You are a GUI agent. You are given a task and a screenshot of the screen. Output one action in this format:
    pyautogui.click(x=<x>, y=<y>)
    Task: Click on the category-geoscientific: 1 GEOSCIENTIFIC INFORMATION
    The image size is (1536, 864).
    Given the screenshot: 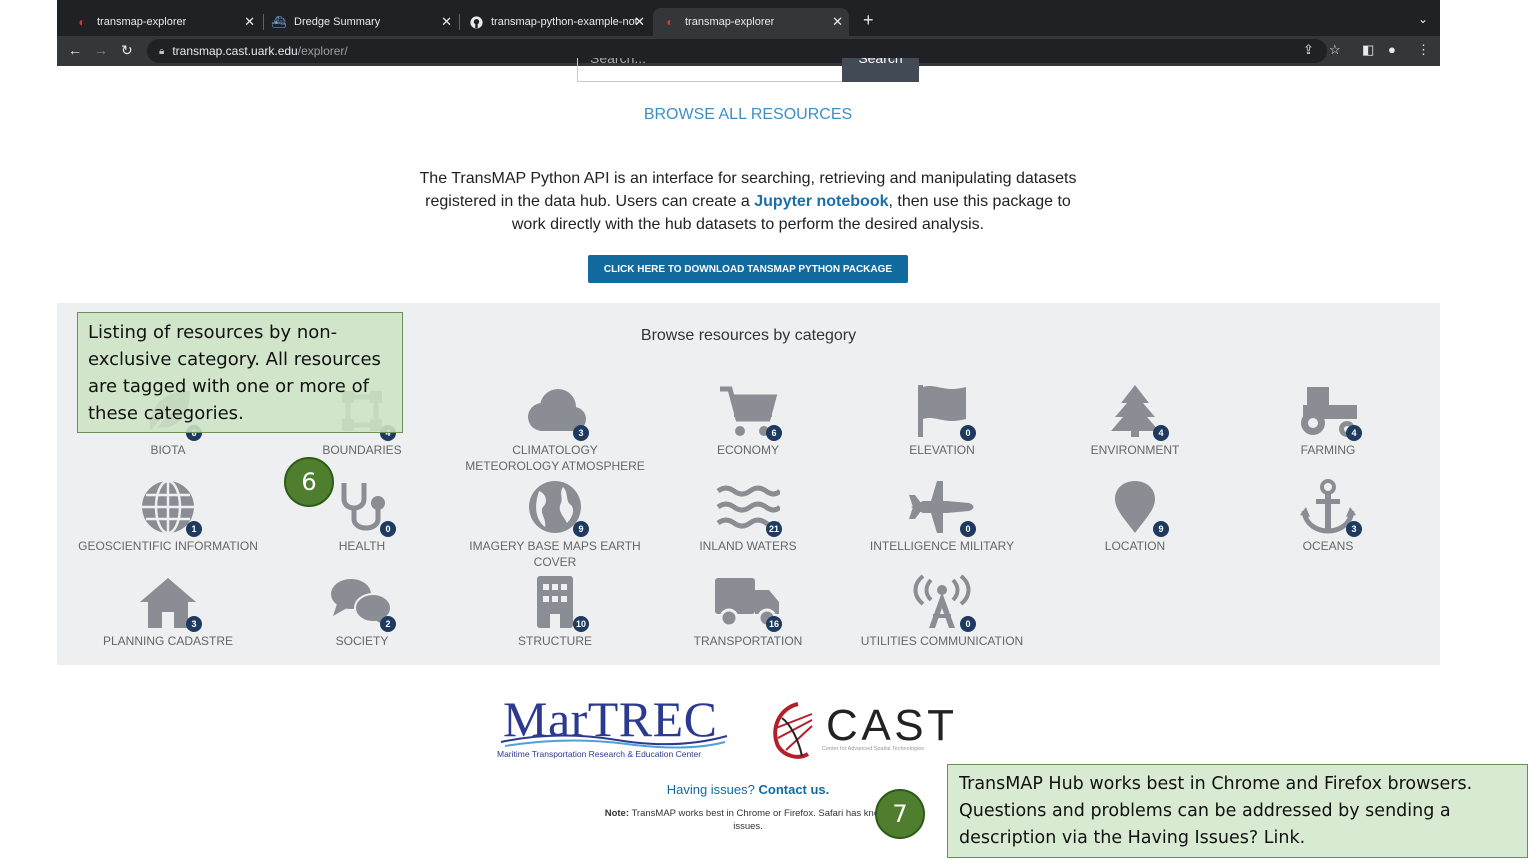 What is the action you would take?
    pyautogui.click(x=168, y=516)
    